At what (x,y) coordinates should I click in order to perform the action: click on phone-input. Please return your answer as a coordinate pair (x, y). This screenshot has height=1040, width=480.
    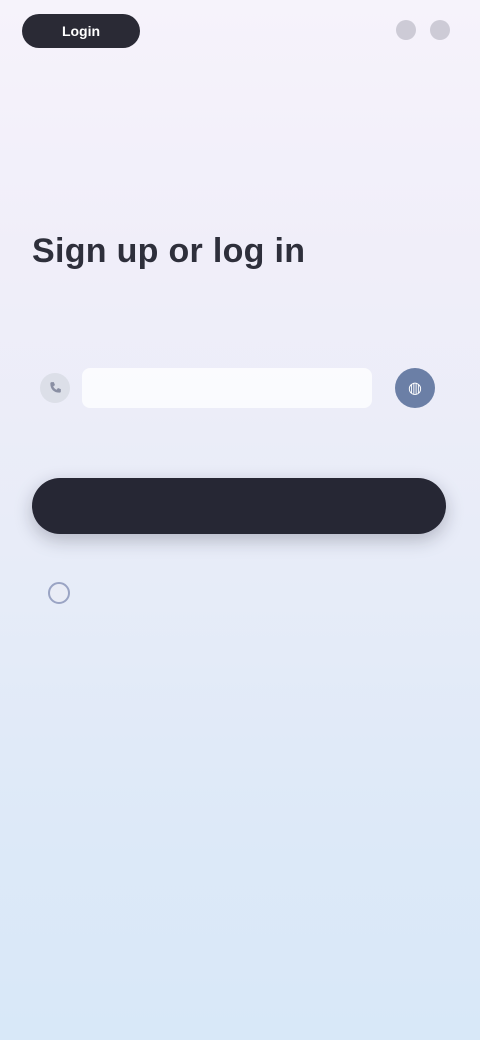
    Looking at the image, I should click on (227, 388).